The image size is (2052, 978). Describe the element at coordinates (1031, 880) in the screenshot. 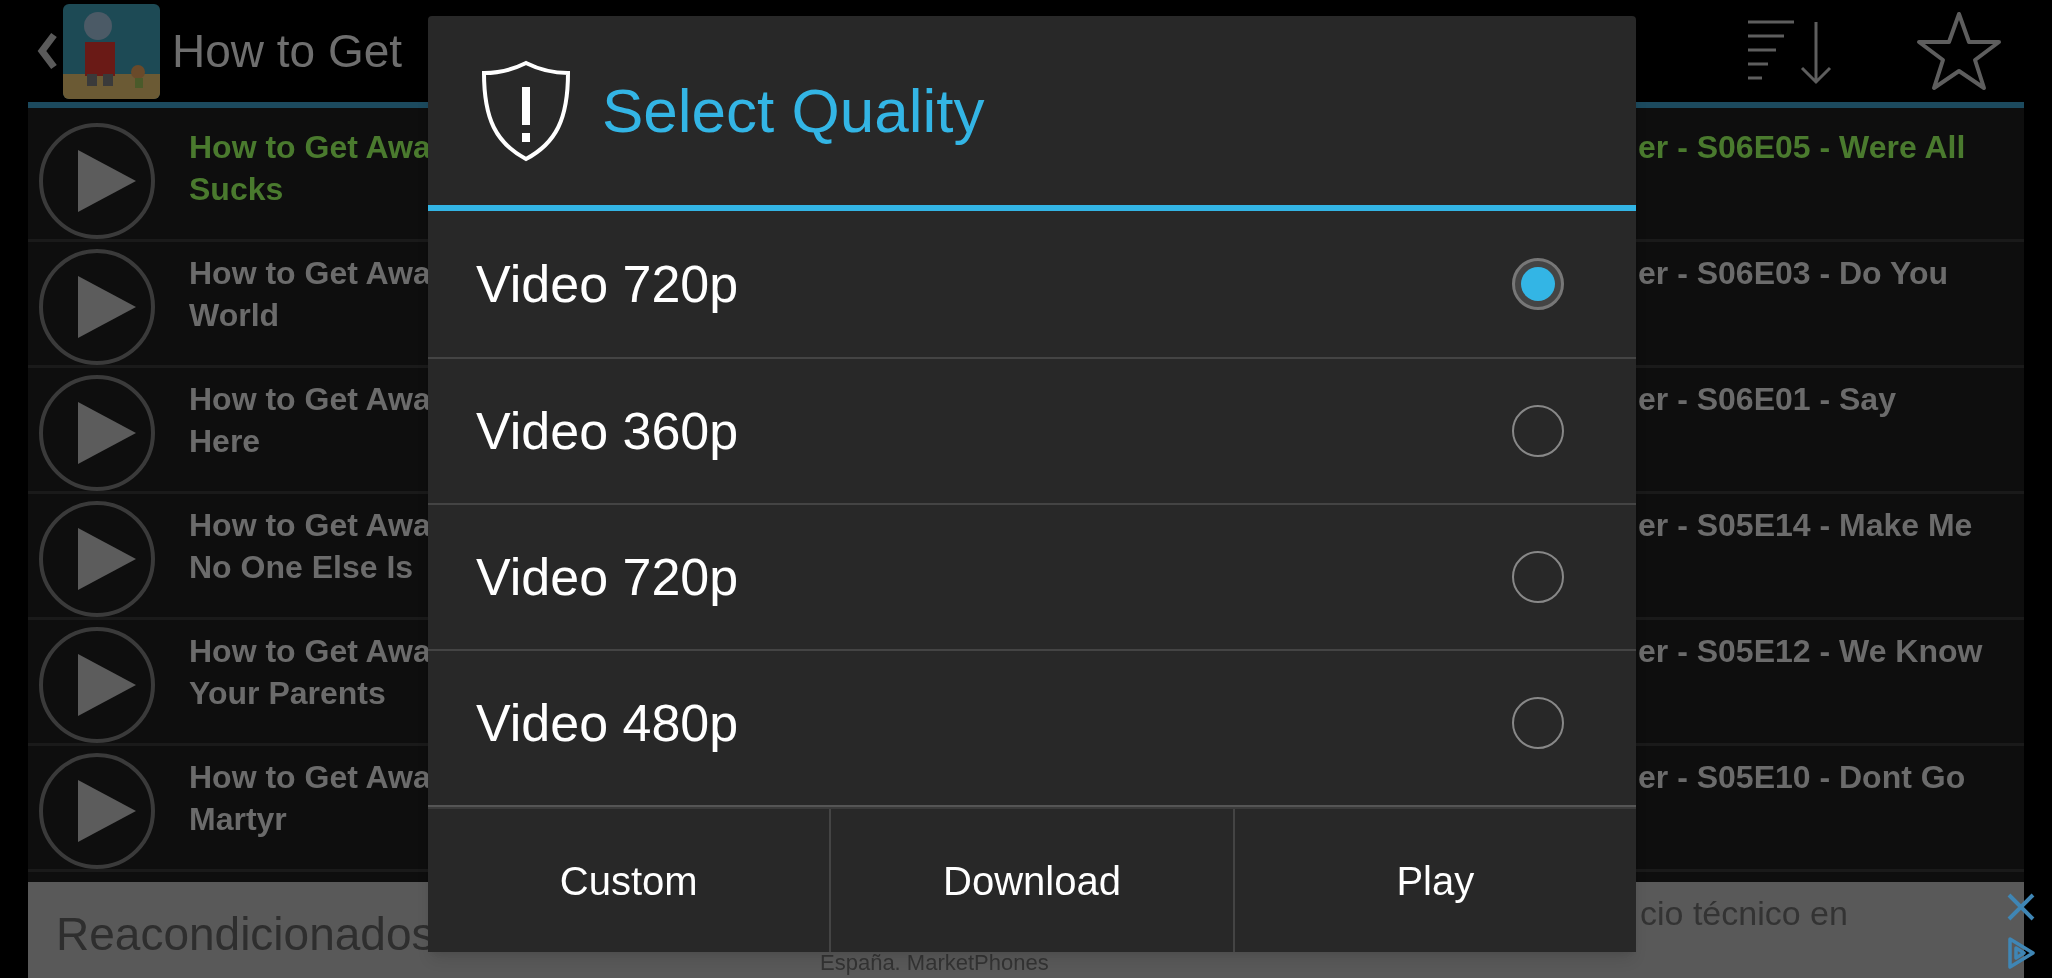

I see `dialog-button: Download` at that location.